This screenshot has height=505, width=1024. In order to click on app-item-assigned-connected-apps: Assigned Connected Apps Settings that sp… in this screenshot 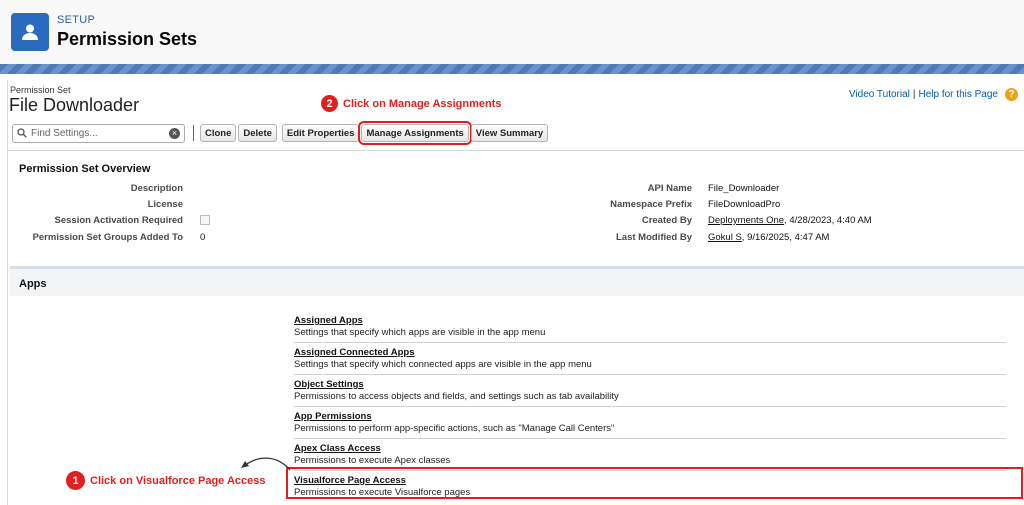, I will do `click(650, 359)`.